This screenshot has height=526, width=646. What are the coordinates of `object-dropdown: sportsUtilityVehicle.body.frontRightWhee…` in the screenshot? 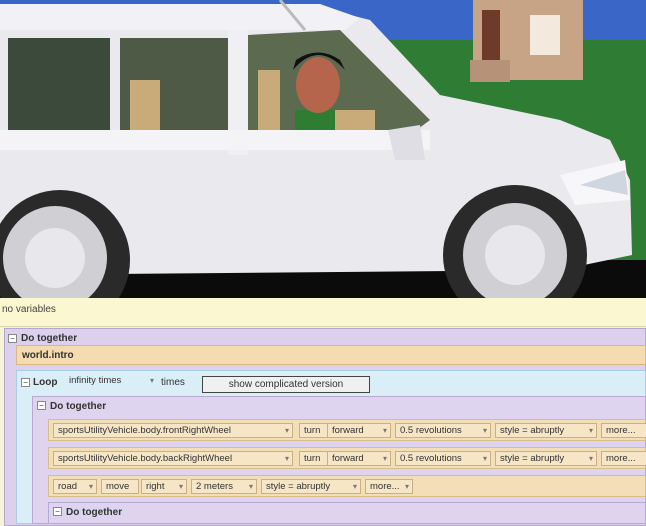 It's located at (173, 430).